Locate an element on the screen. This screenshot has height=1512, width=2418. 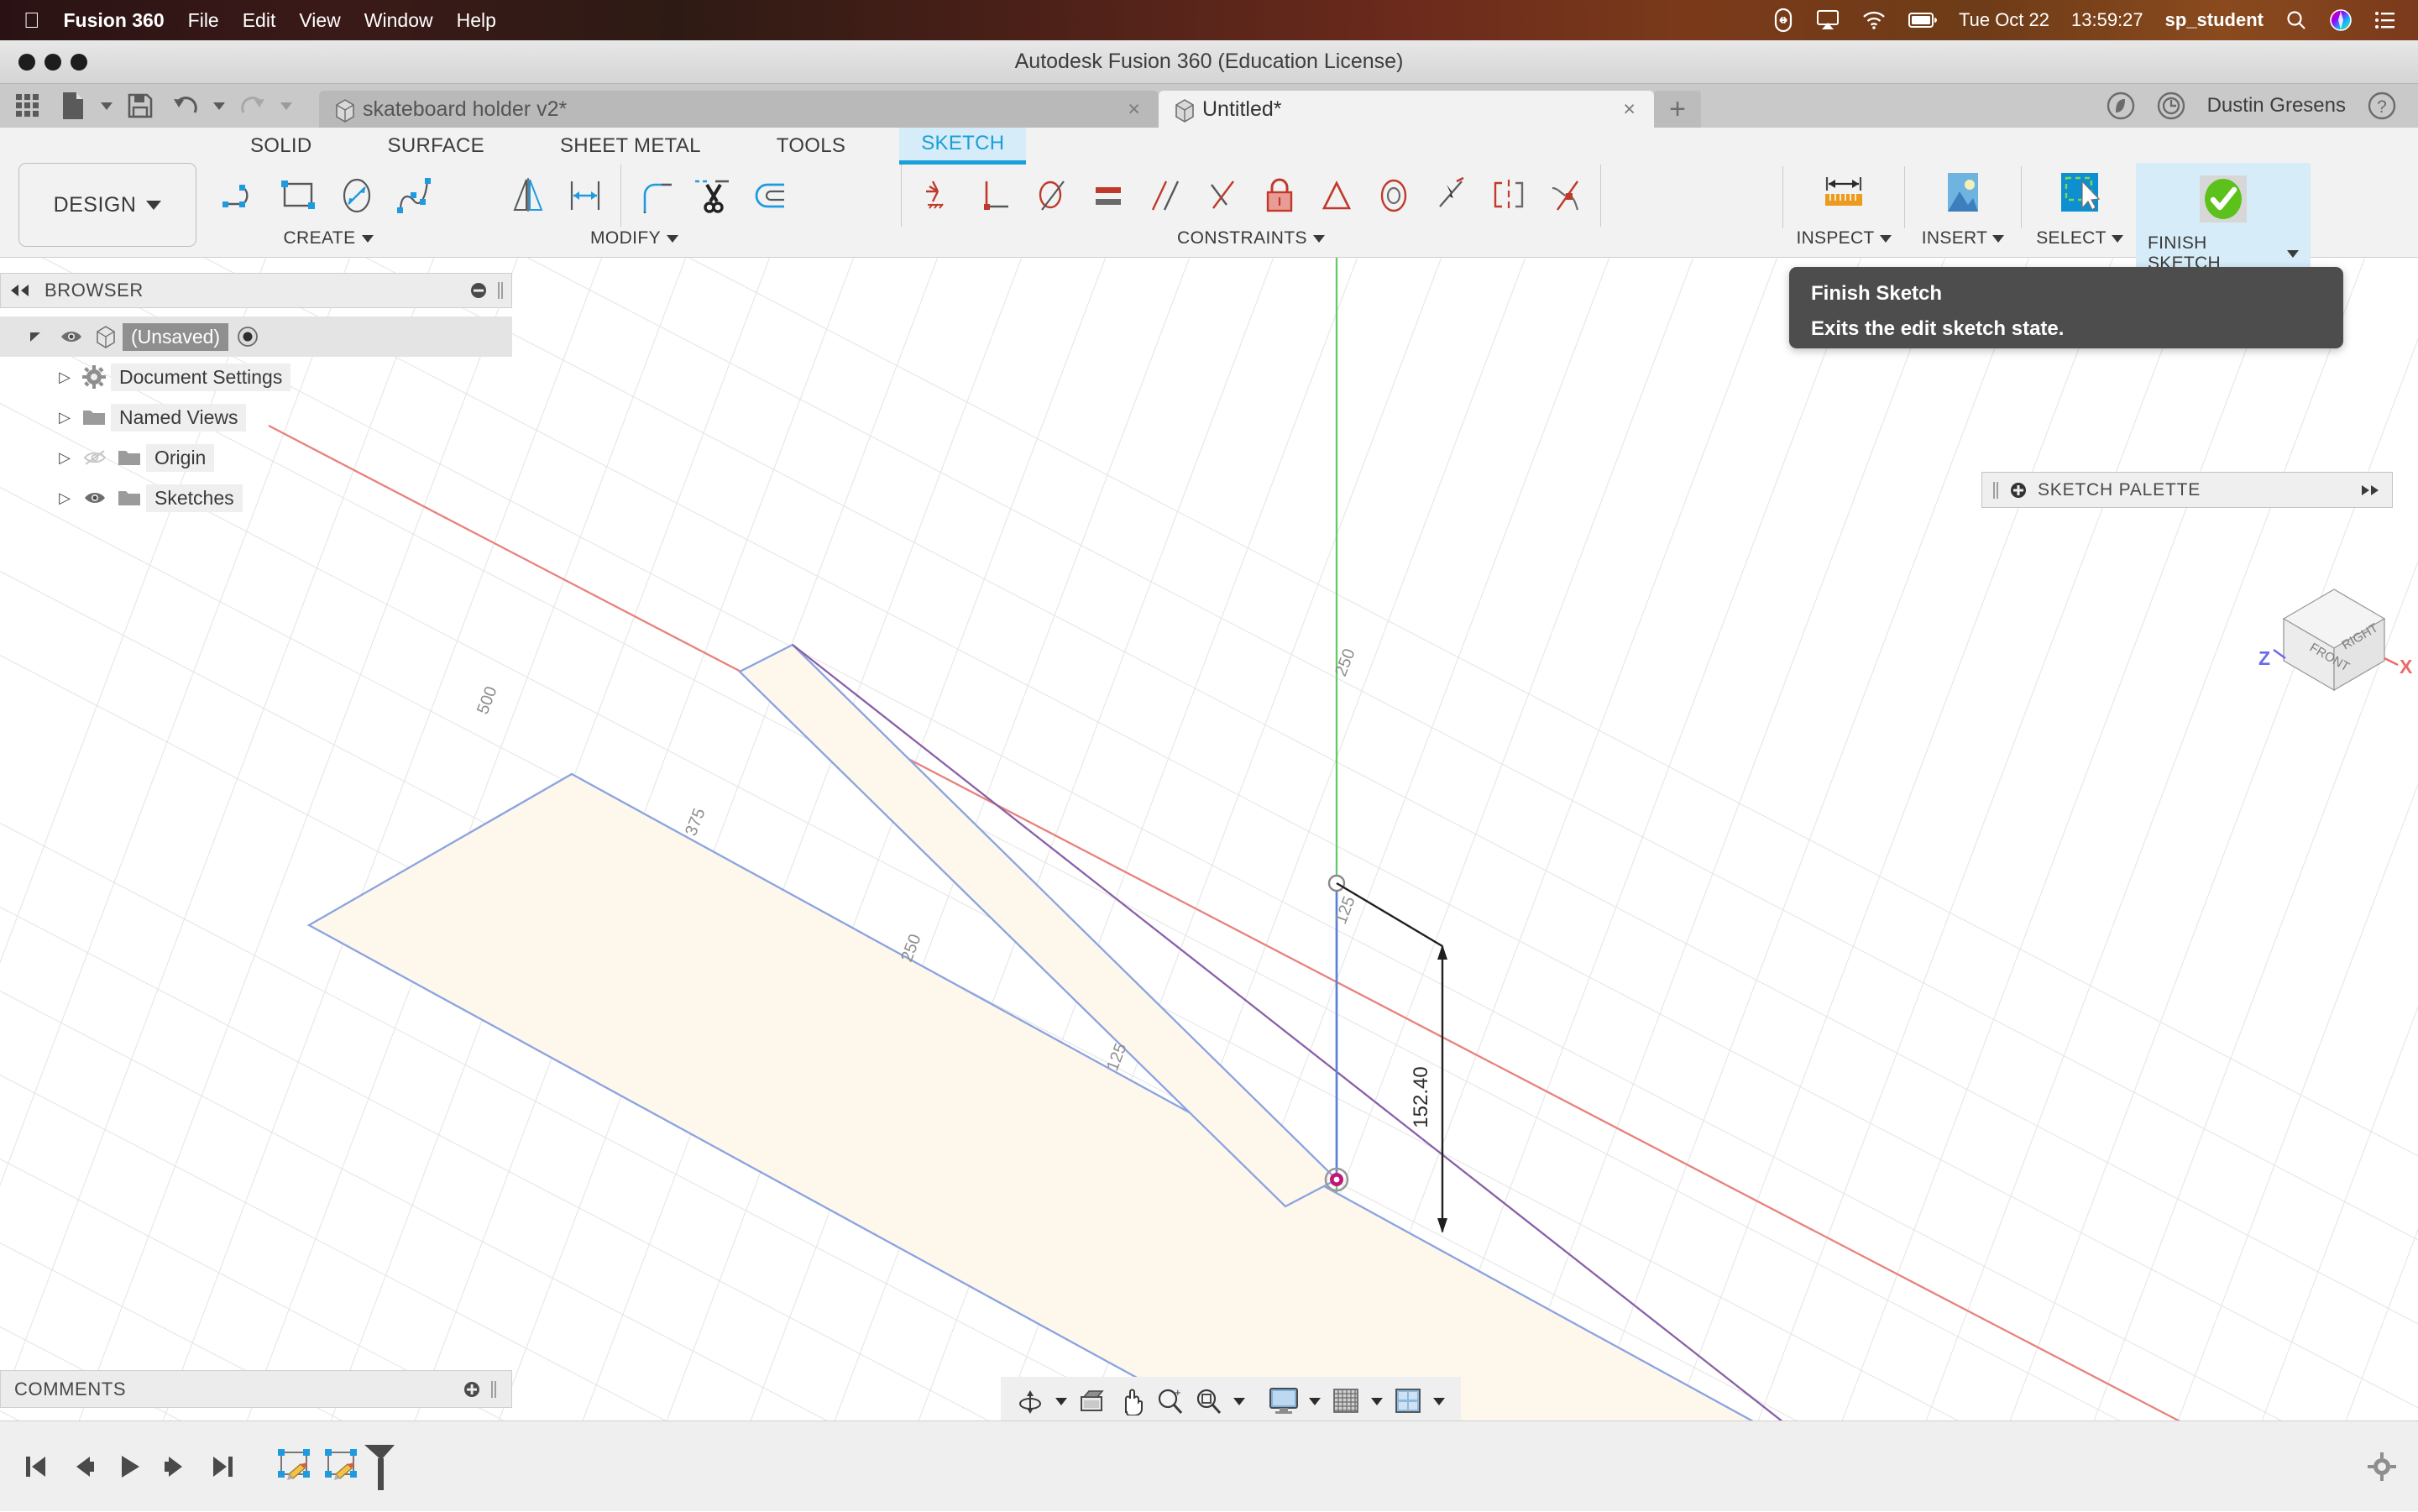
modify-group-label: MODIFY is located at coordinates (634, 238).